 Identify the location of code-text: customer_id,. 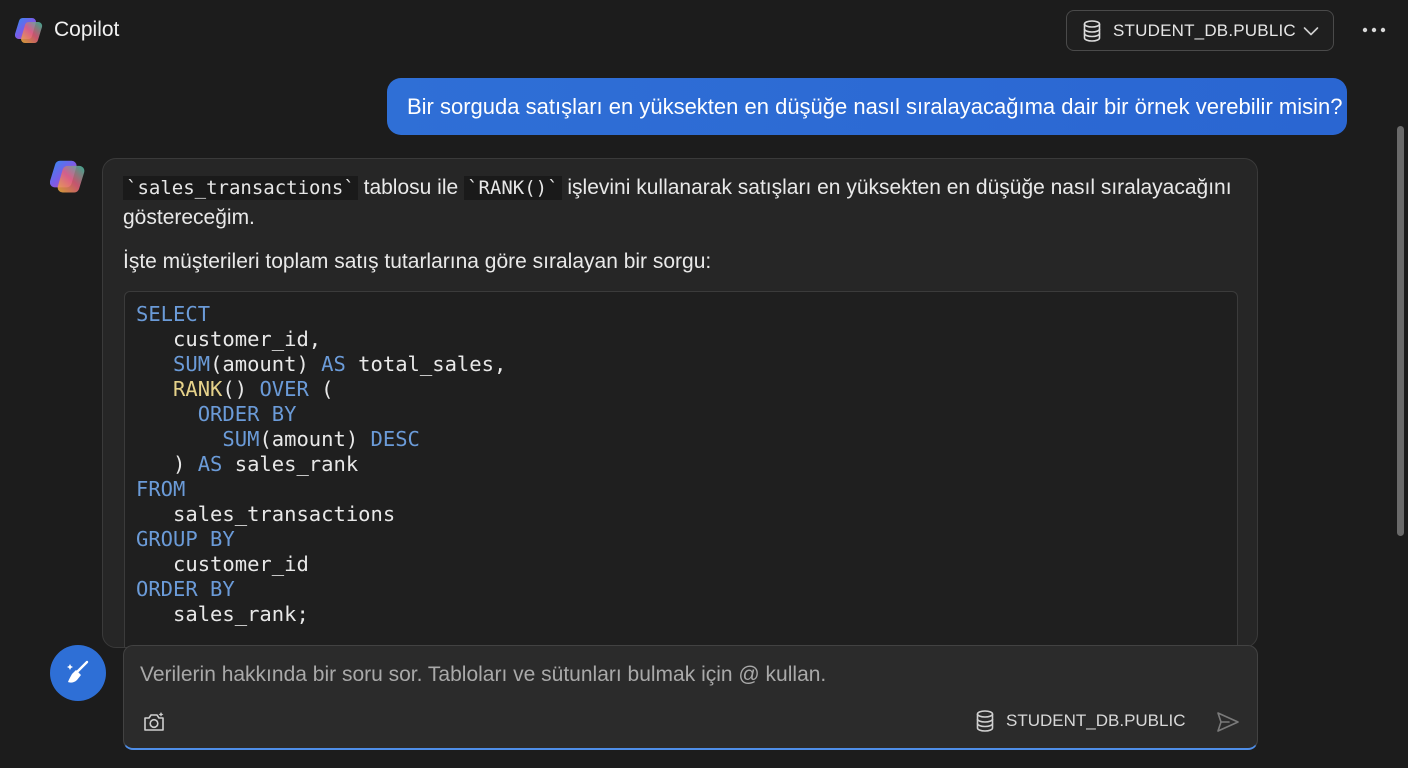
(247, 339).